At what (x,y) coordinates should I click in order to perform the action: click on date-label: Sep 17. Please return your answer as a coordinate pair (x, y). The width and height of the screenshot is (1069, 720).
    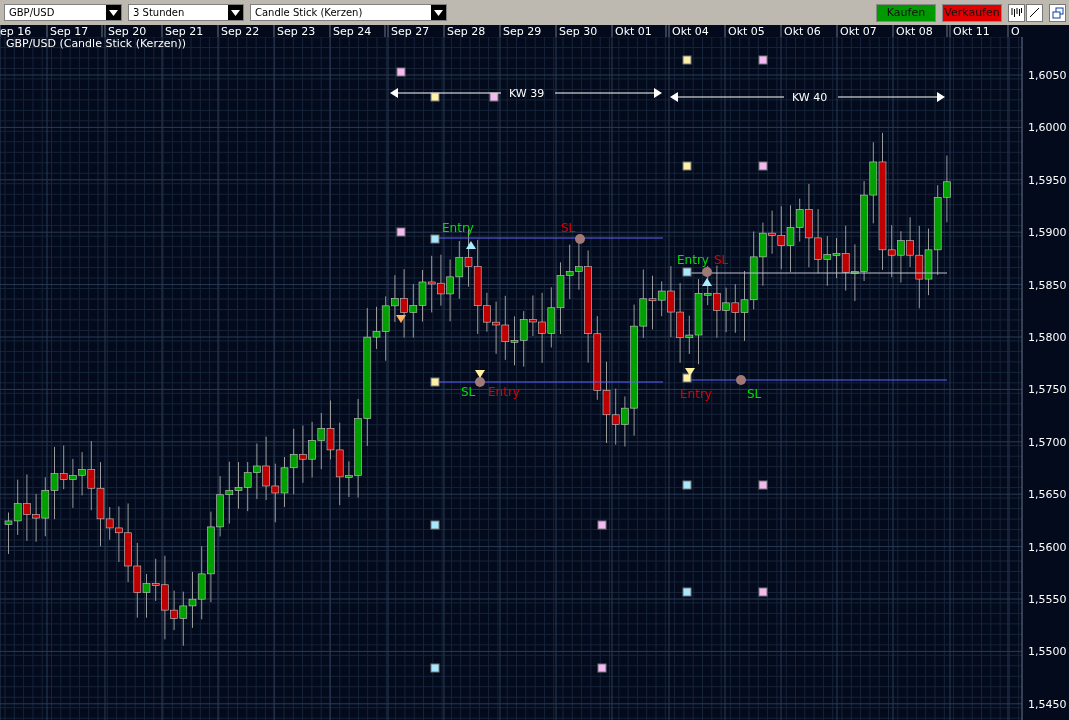
    Looking at the image, I should click on (69, 31).